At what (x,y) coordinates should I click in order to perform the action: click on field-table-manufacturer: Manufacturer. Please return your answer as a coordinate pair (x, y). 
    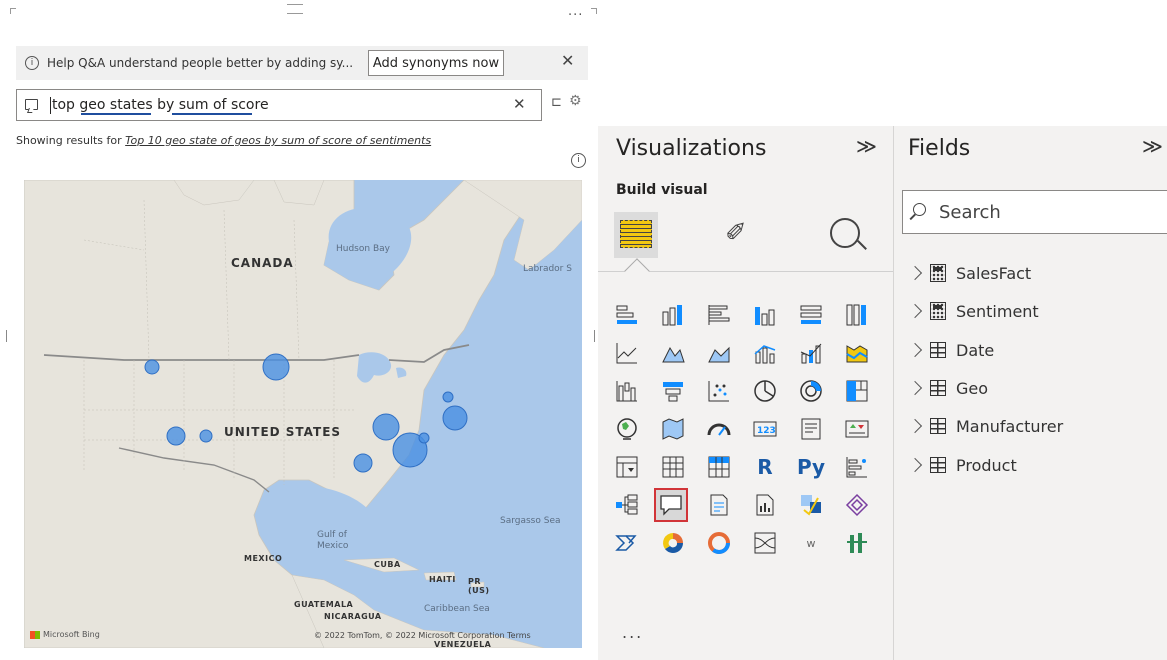
    Looking at the image, I should click on (985, 426).